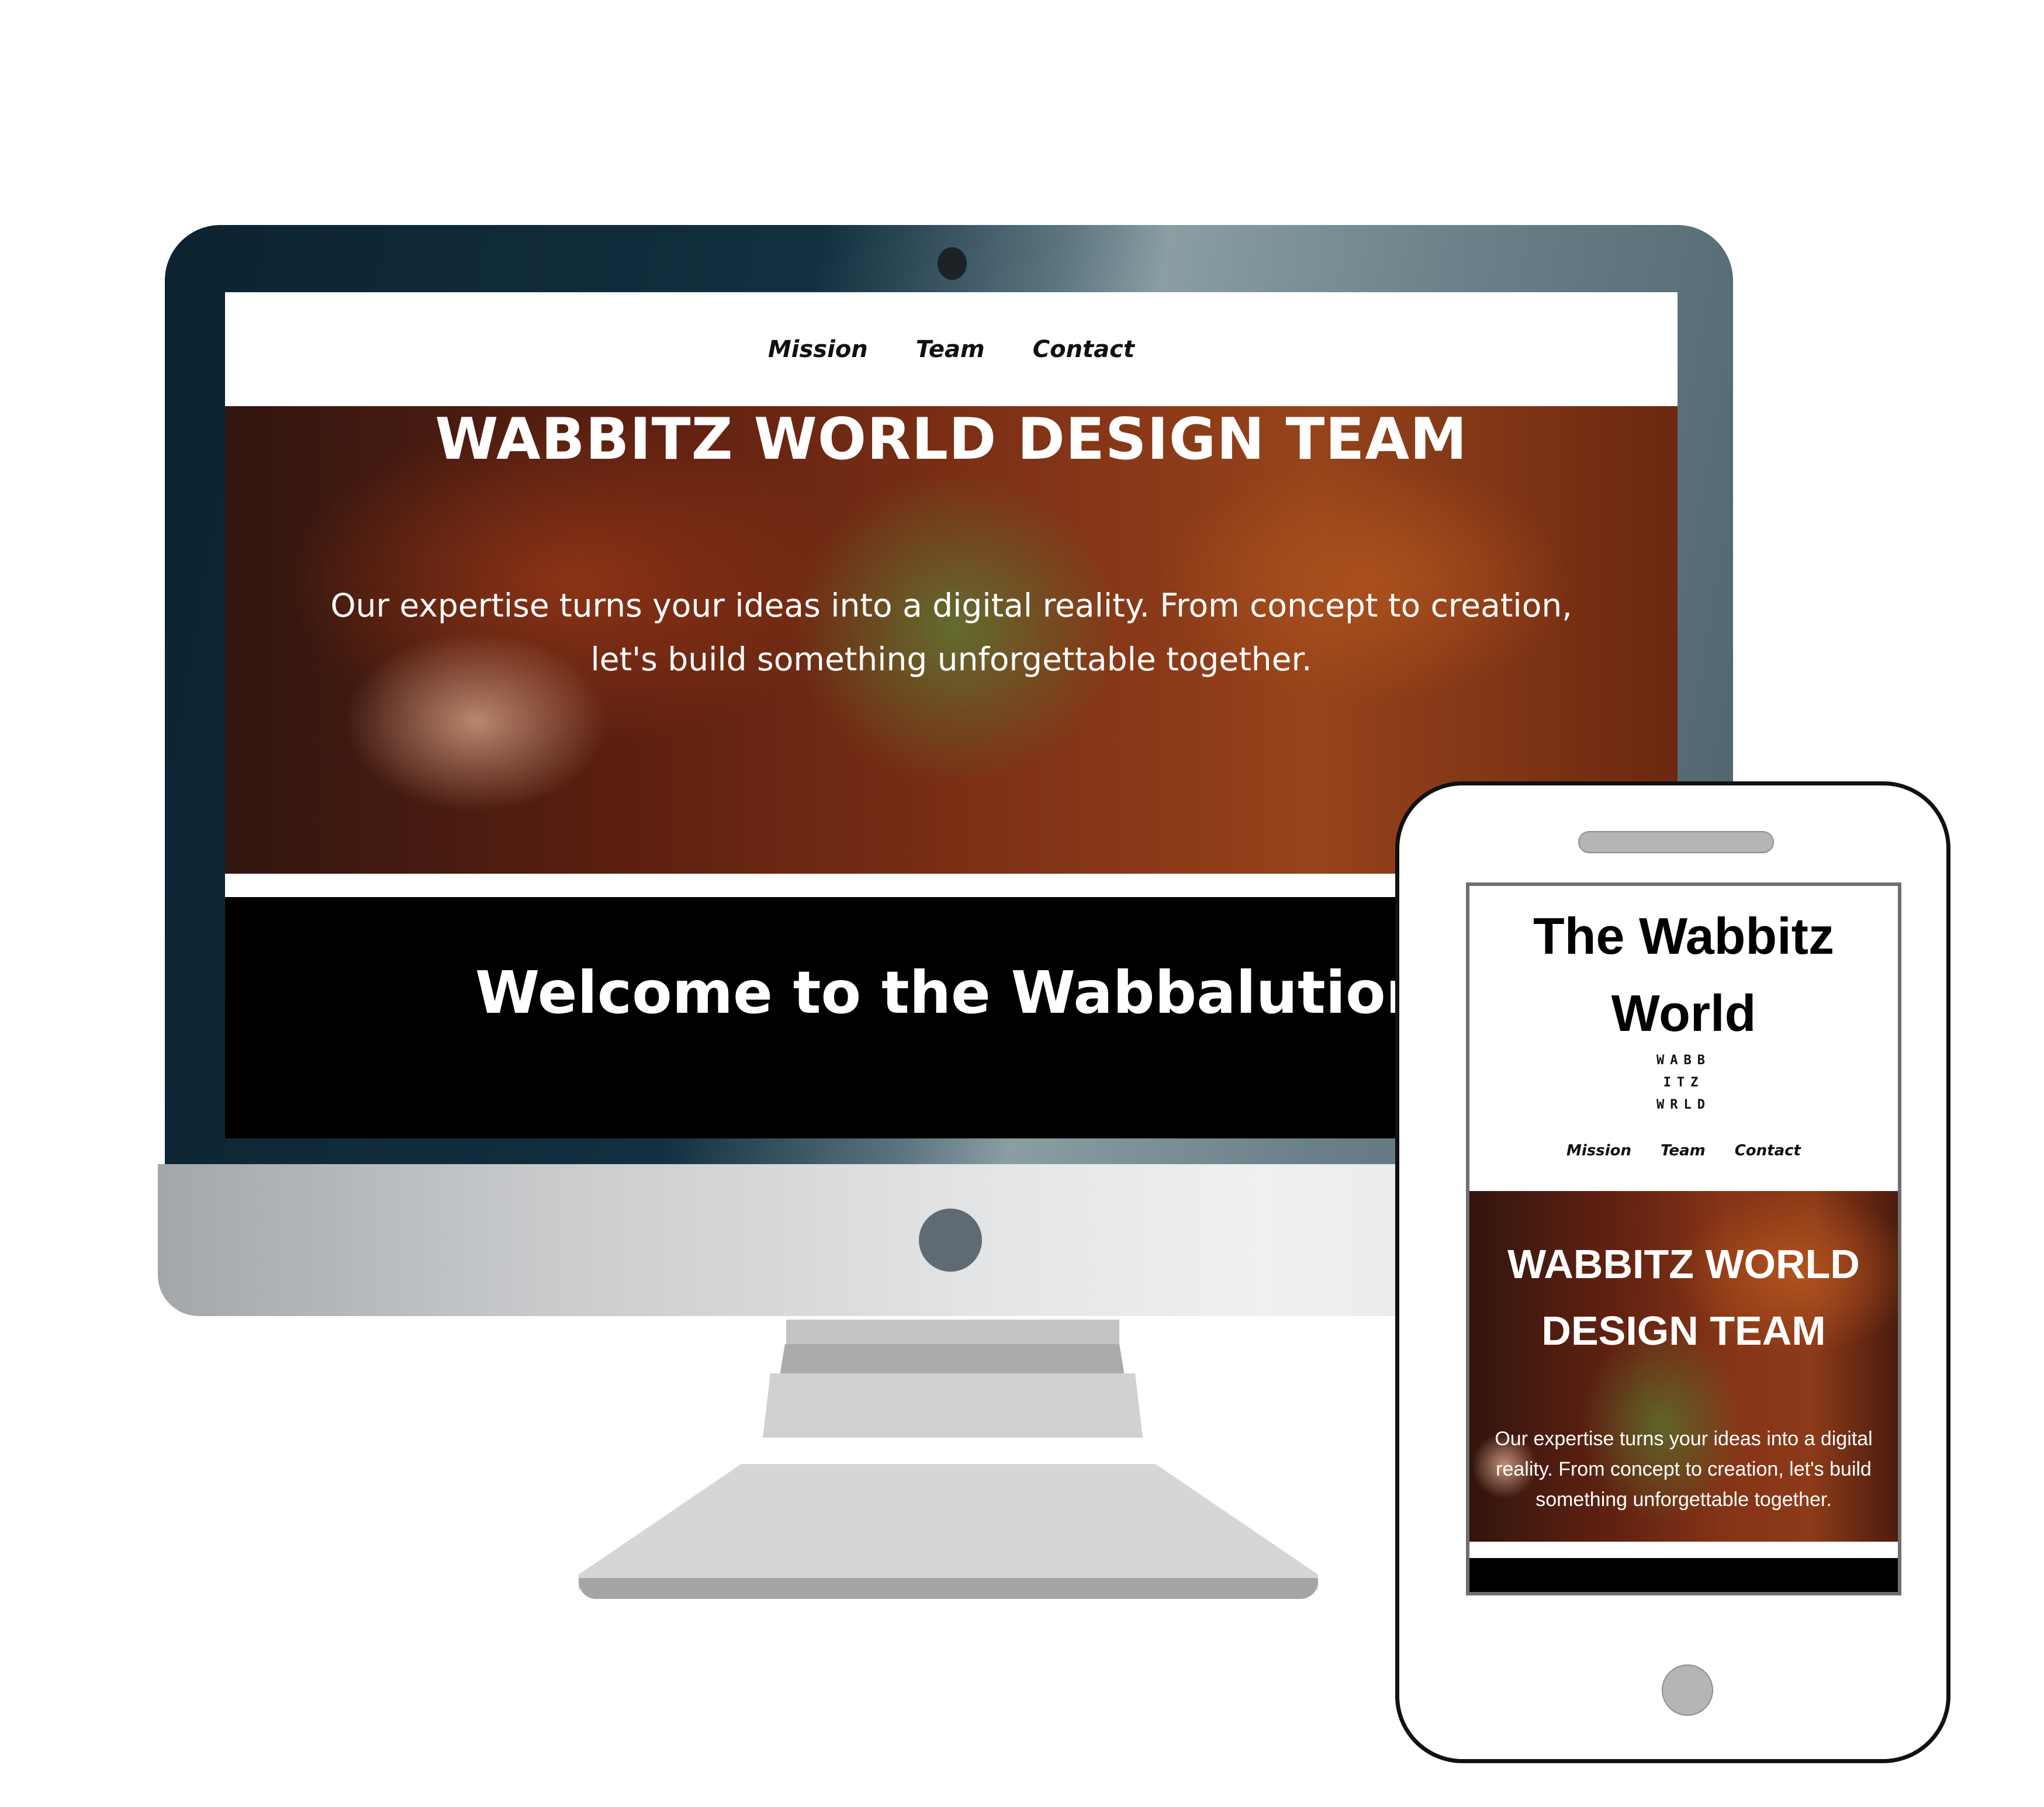  I want to click on camera-icon, so click(952, 263).